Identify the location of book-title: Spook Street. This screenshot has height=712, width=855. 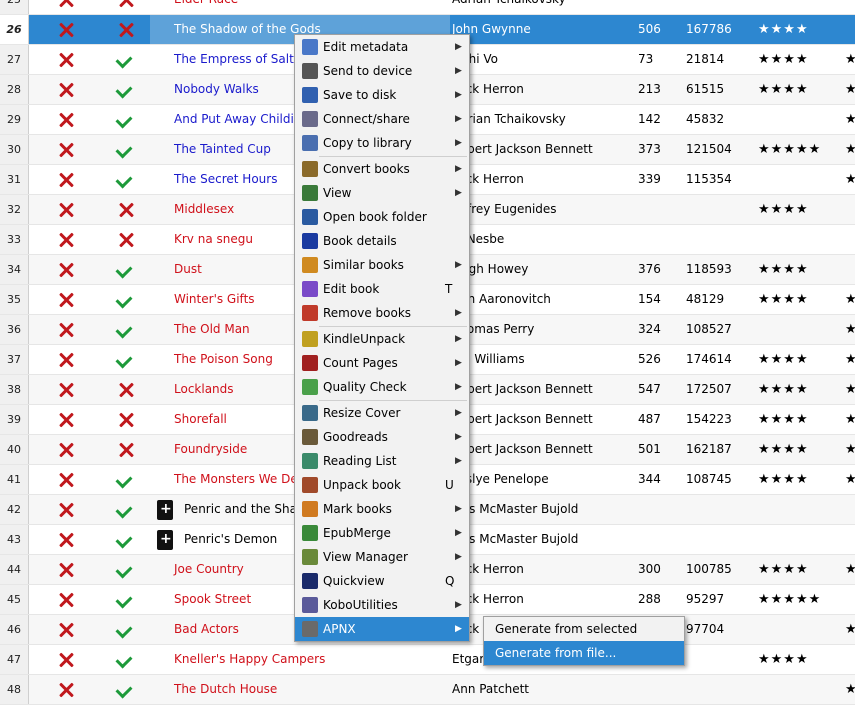
(212, 599).